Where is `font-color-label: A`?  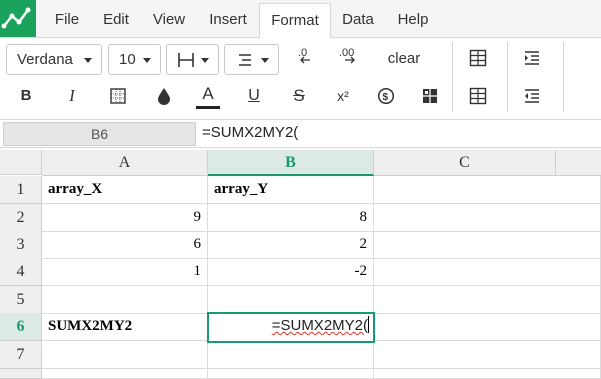 font-color-label: A is located at coordinates (208, 95).